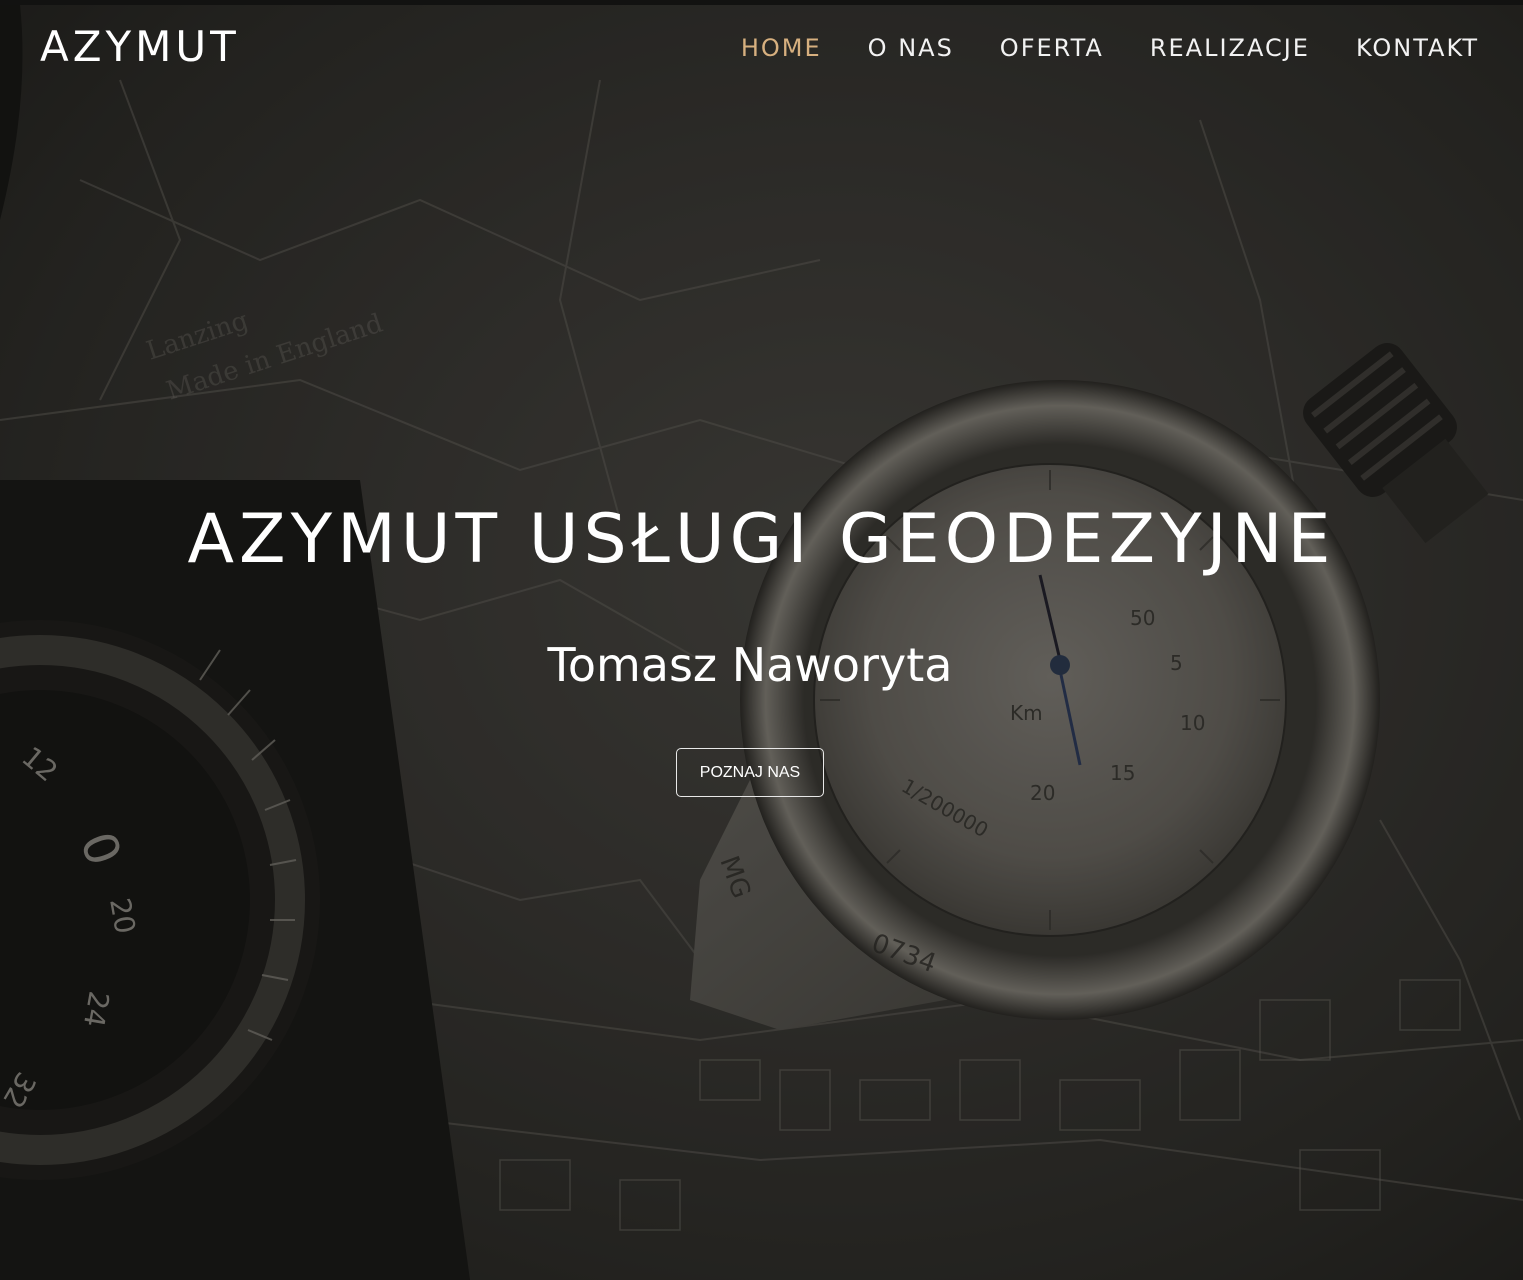 The width and height of the screenshot is (1523, 1280). Describe the element at coordinates (1417, 48) in the screenshot. I see `nav-item-kontakt: KONTAKT` at that location.